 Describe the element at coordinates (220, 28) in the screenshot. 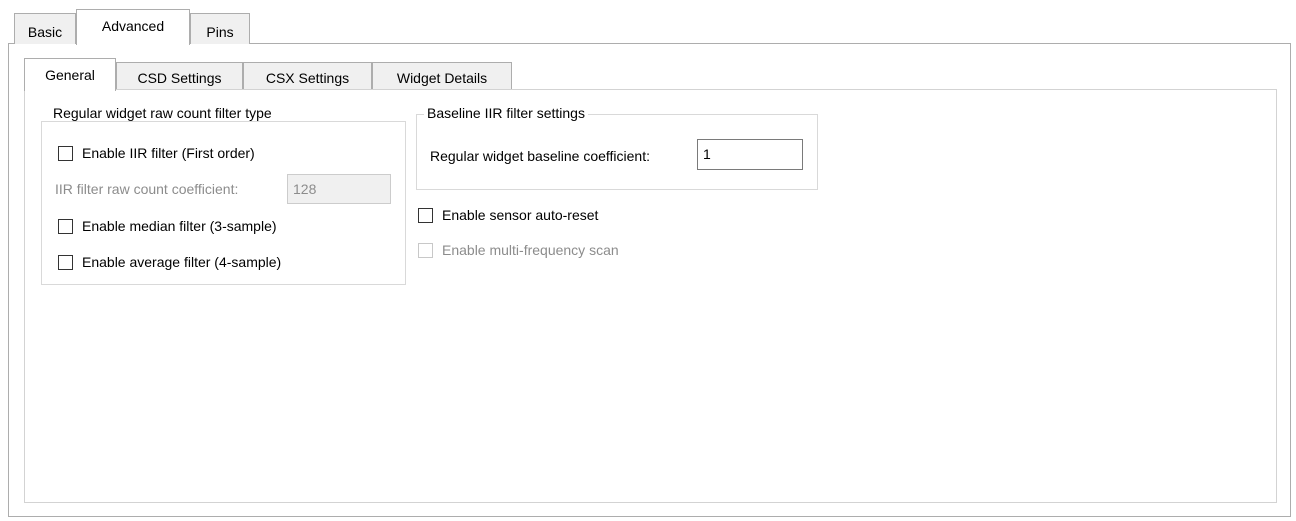

I see `tab-pins: Pins` at that location.